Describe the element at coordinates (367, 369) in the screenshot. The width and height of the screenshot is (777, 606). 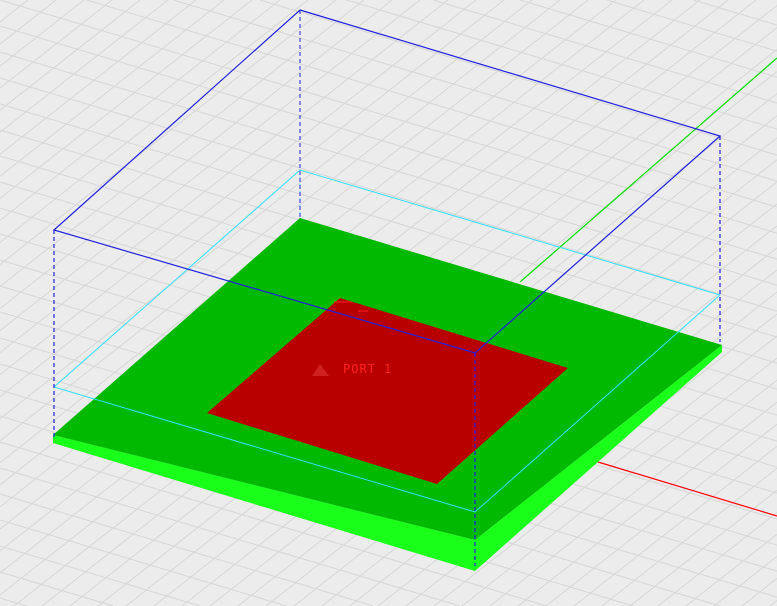
I see `port-label: PORT 1` at that location.